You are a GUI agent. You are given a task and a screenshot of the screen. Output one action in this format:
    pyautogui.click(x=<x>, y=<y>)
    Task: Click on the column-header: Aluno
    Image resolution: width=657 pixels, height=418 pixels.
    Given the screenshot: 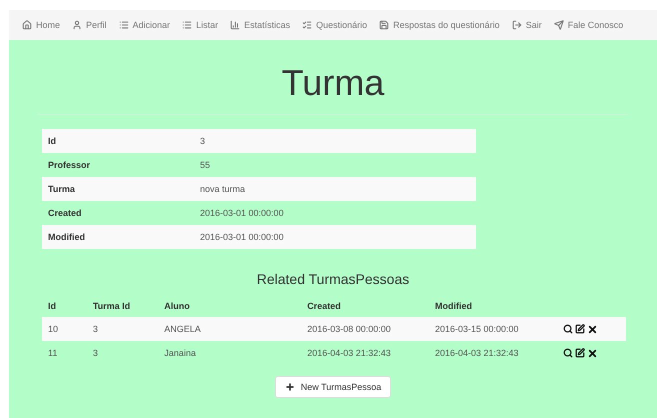 What is the action you would take?
    pyautogui.click(x=230, y=306)
    